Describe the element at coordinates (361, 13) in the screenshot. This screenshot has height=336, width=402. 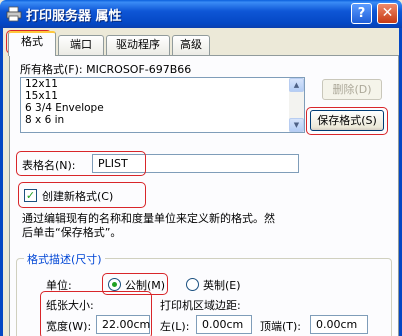
I see `help-button: ?` at that location.